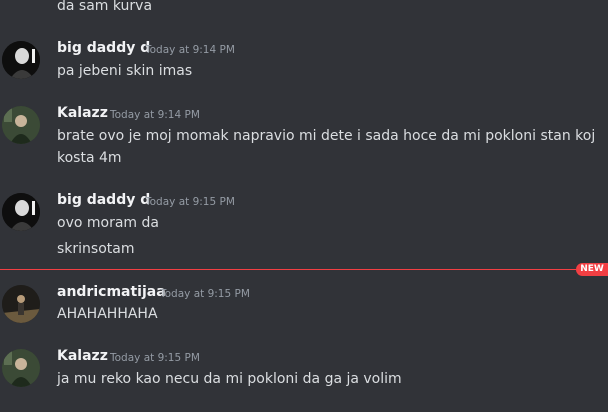 The width and height of the screenshot is (608, 412). Describe the element at coordinates (592, 269) in the screenshot. I see `new-badge: NEW` at that location.